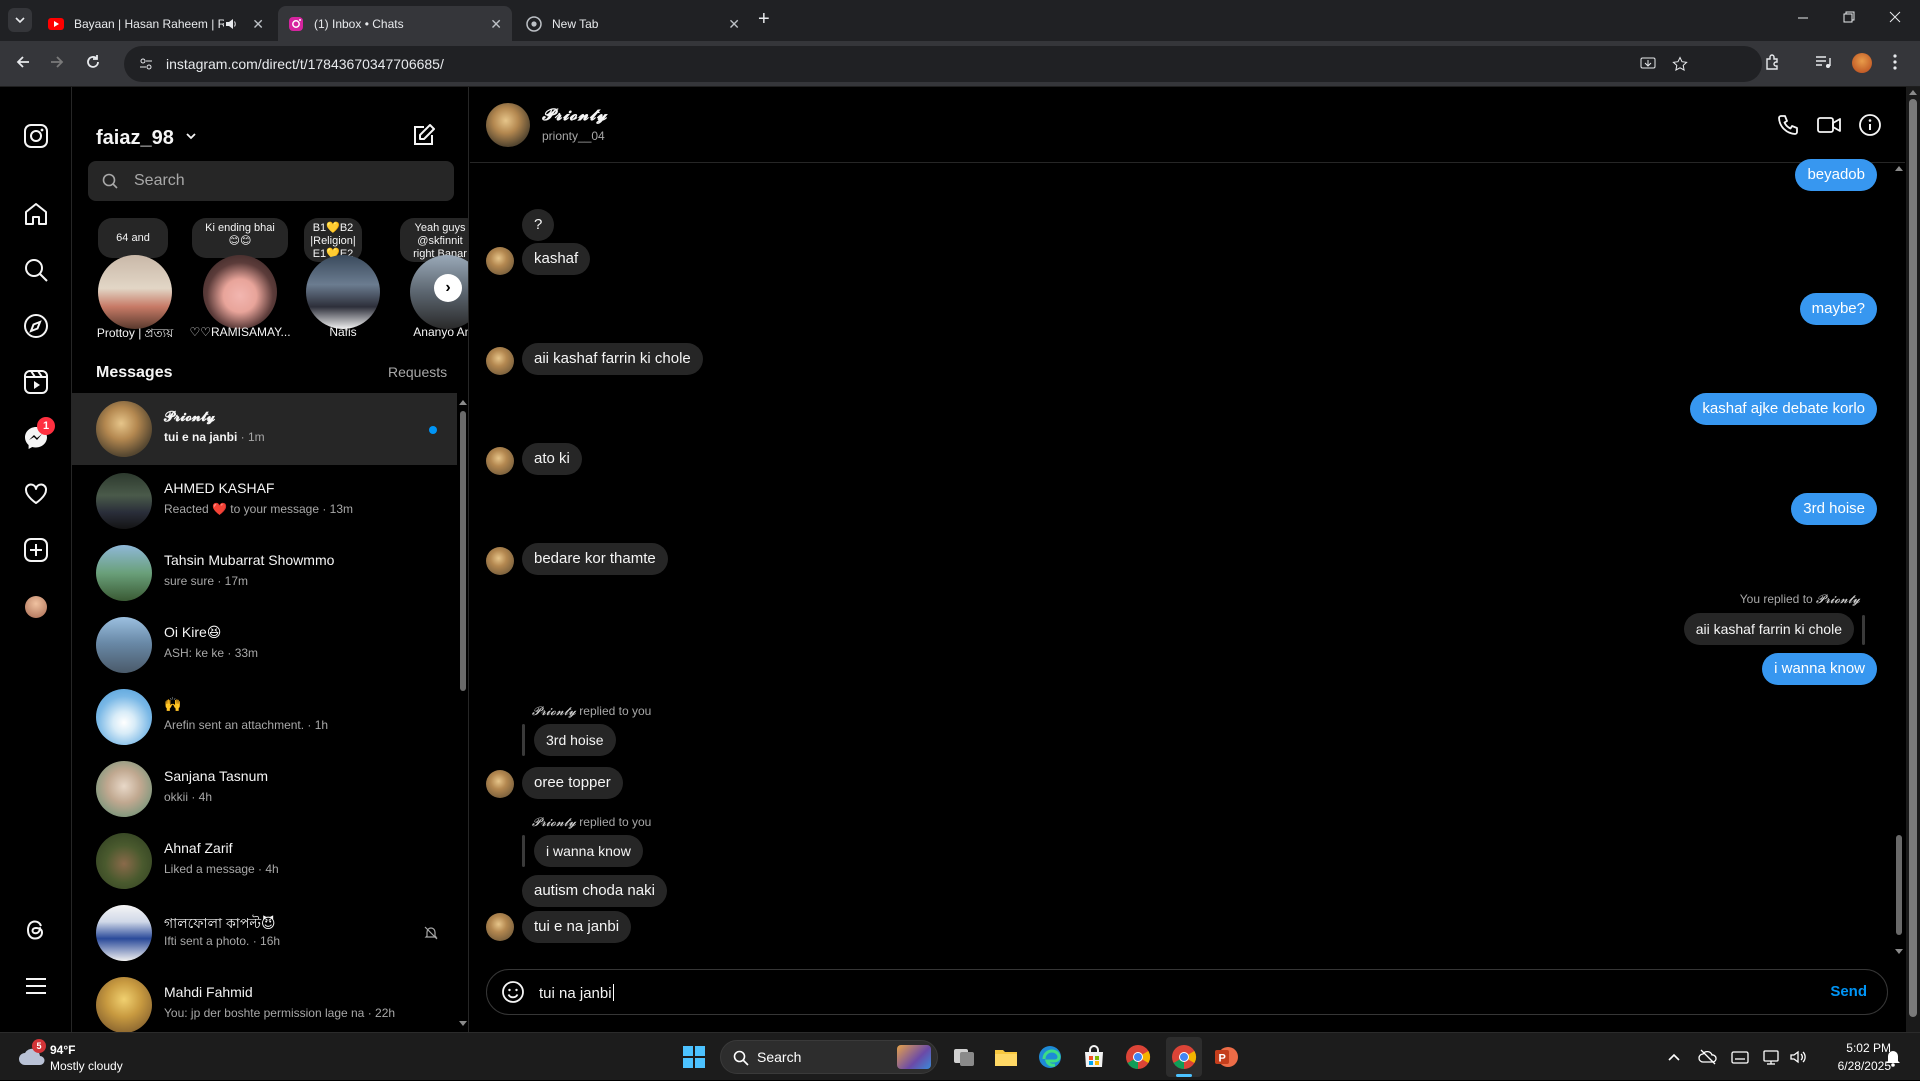 The image size is (1920, 1081). What do you see at coordinates (594, 891) in the screenshot?
I see `incoming-message: autism choda naki` at bounding box center [594, 891].